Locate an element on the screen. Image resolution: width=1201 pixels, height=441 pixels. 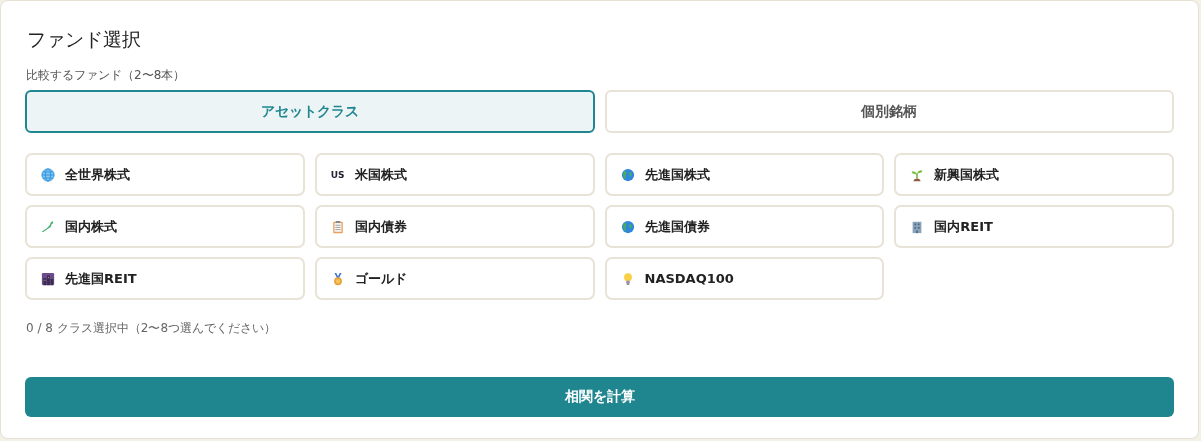
asset-class-option: 国内REIT is located at coordinates (1034, 226).